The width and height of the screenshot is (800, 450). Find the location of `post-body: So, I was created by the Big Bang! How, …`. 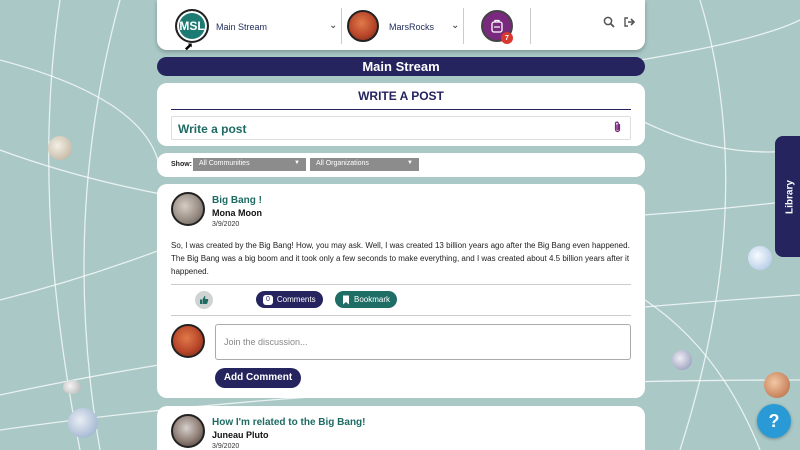

post-body: So, I was created by the Big Bang! How, … is located at coordinates (400, 258).